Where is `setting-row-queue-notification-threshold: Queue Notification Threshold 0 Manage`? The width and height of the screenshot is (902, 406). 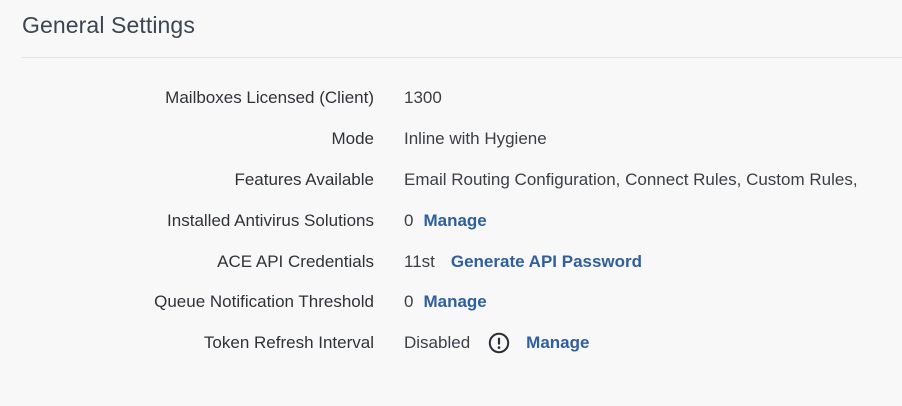
setting-row-queue-notification-threshold: Queue Notification Threshold 0 Manage is located at coordinates (451, 302).